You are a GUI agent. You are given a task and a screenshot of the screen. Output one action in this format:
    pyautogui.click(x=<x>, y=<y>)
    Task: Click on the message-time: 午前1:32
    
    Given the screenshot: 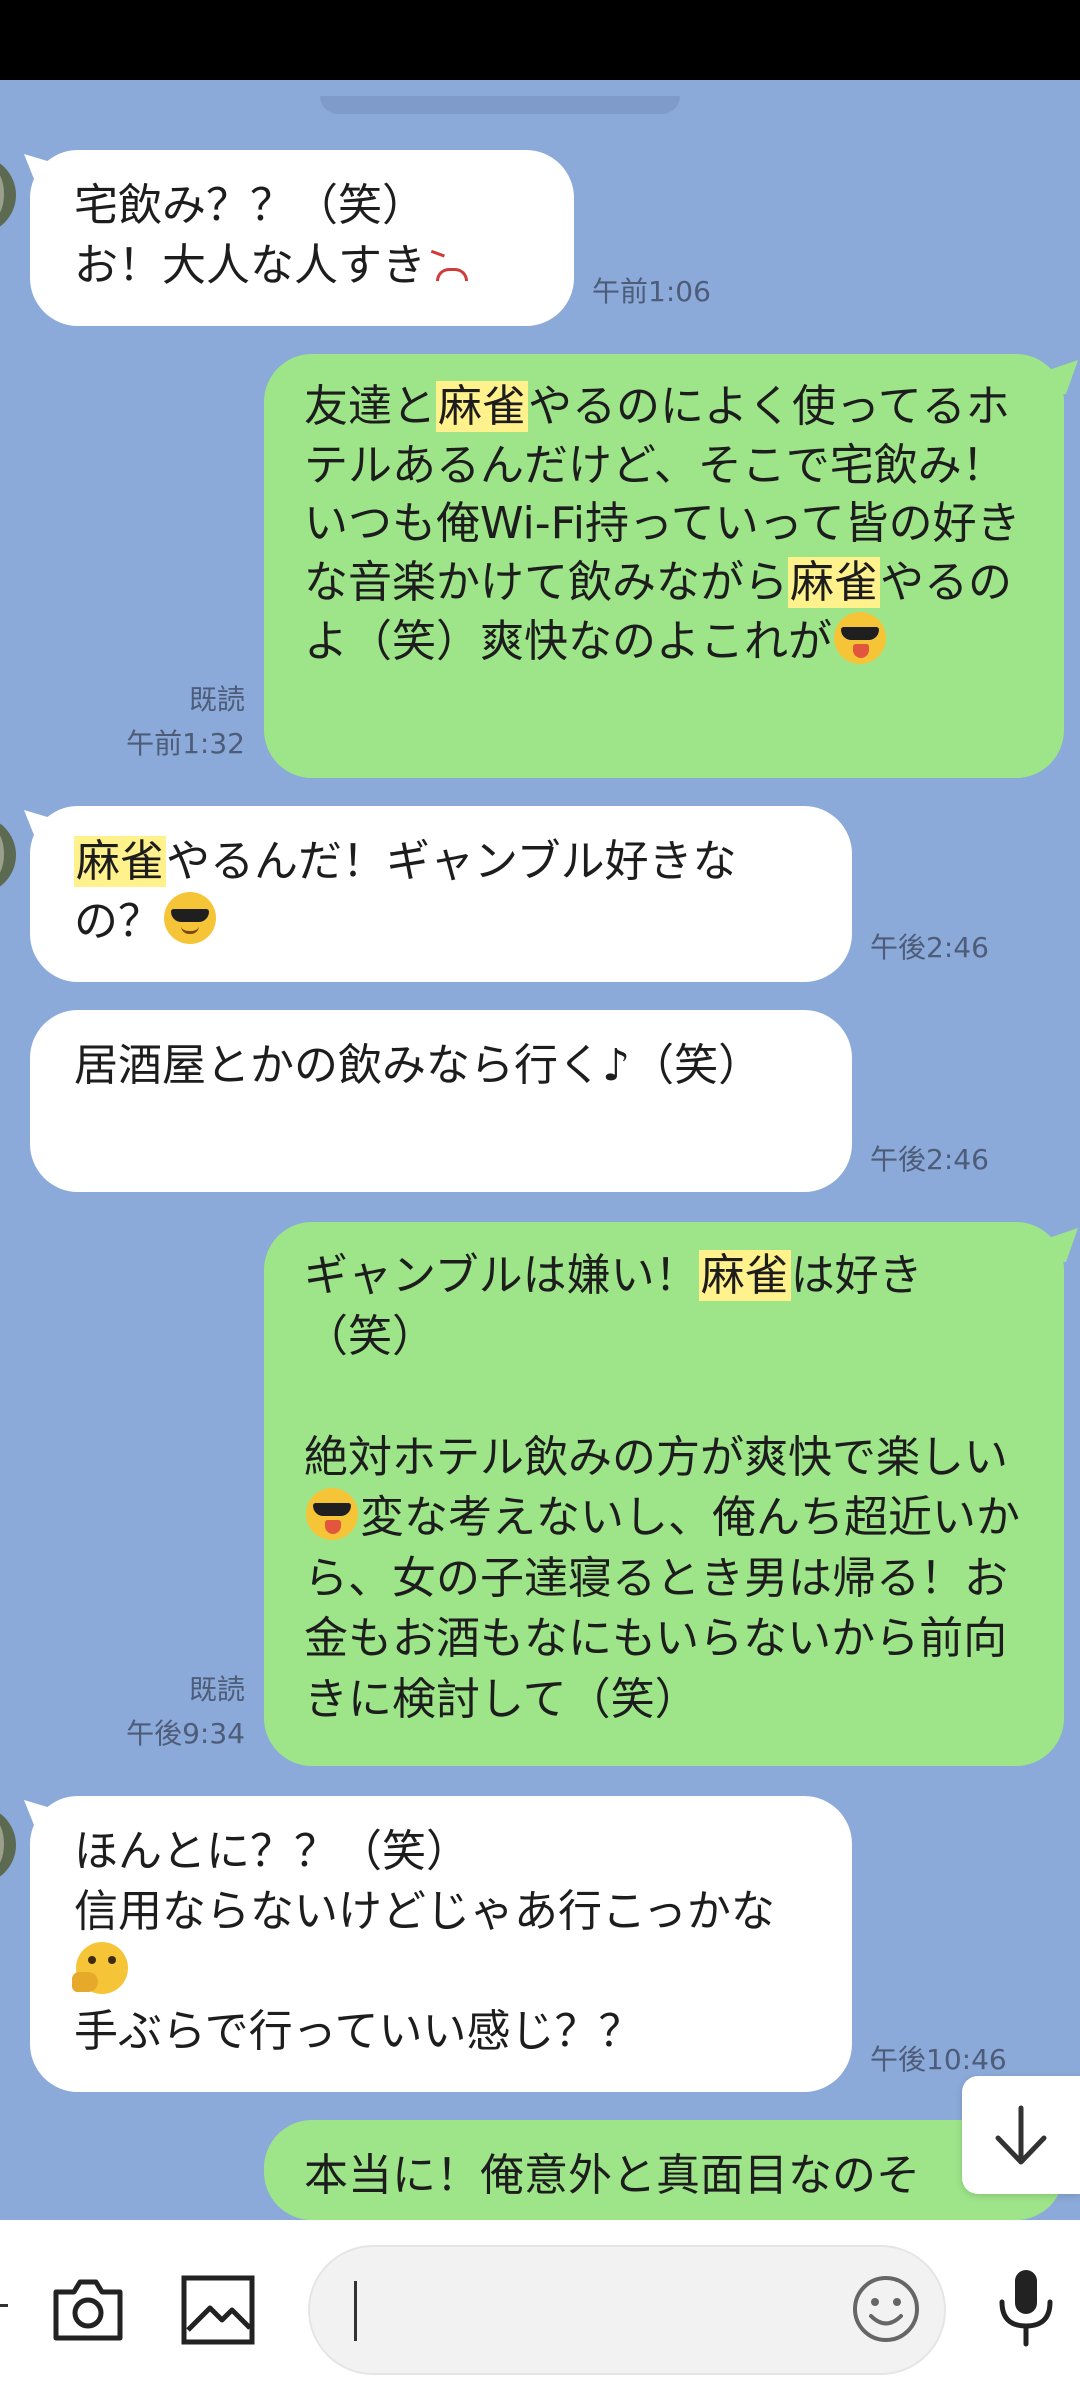 What is the action you would take?
    pyautogui.click(x=185, y=743)
    